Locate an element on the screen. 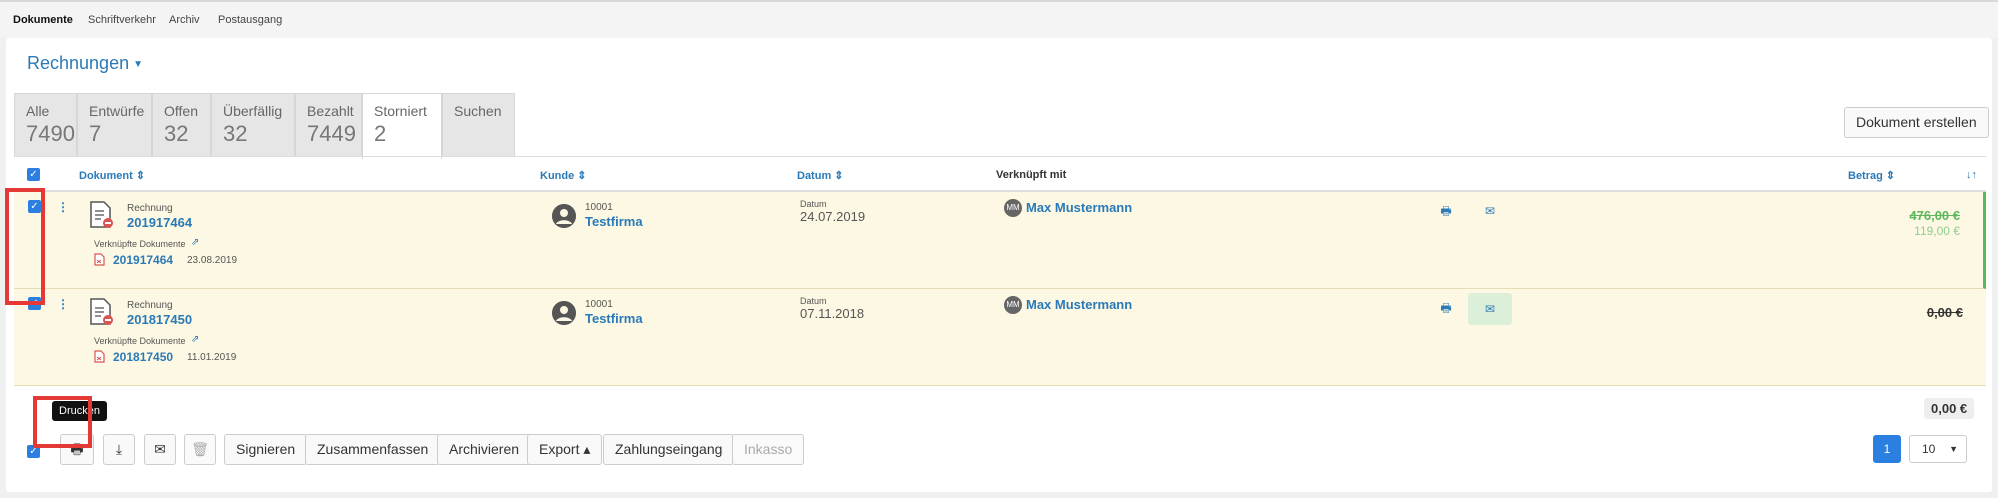 This screenshot has width=1998, height=498. chevron-down-icon: ▼ is located at coordinates (1953, 449).